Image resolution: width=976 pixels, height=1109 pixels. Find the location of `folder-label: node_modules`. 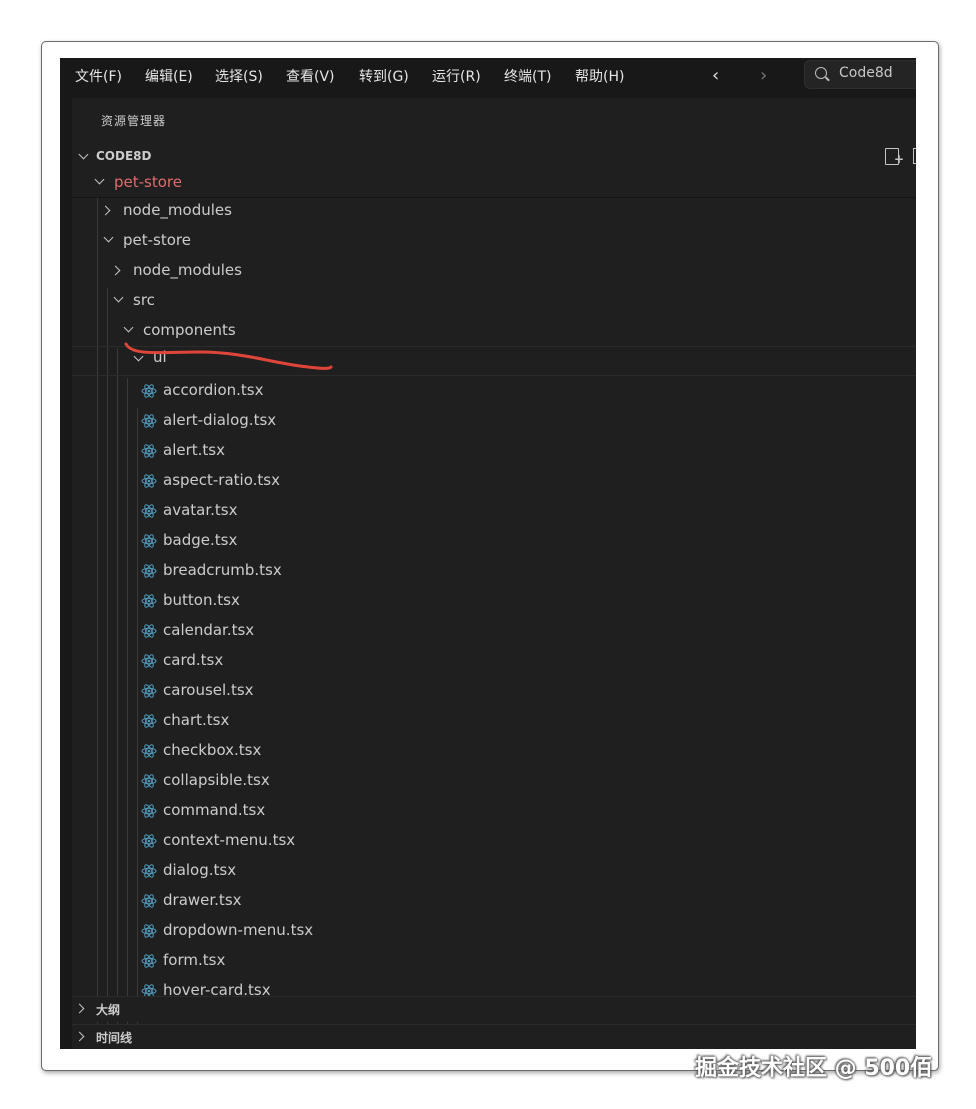

folder-label: node_modules is located at coordinates (187, 270).